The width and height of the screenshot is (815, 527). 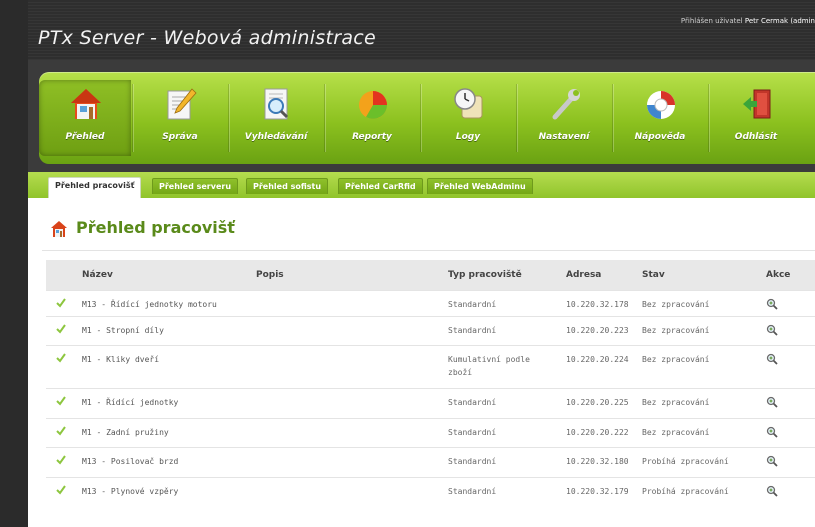 I want to click on row-address: 10.220.32.180, so click(x=597, y=461).